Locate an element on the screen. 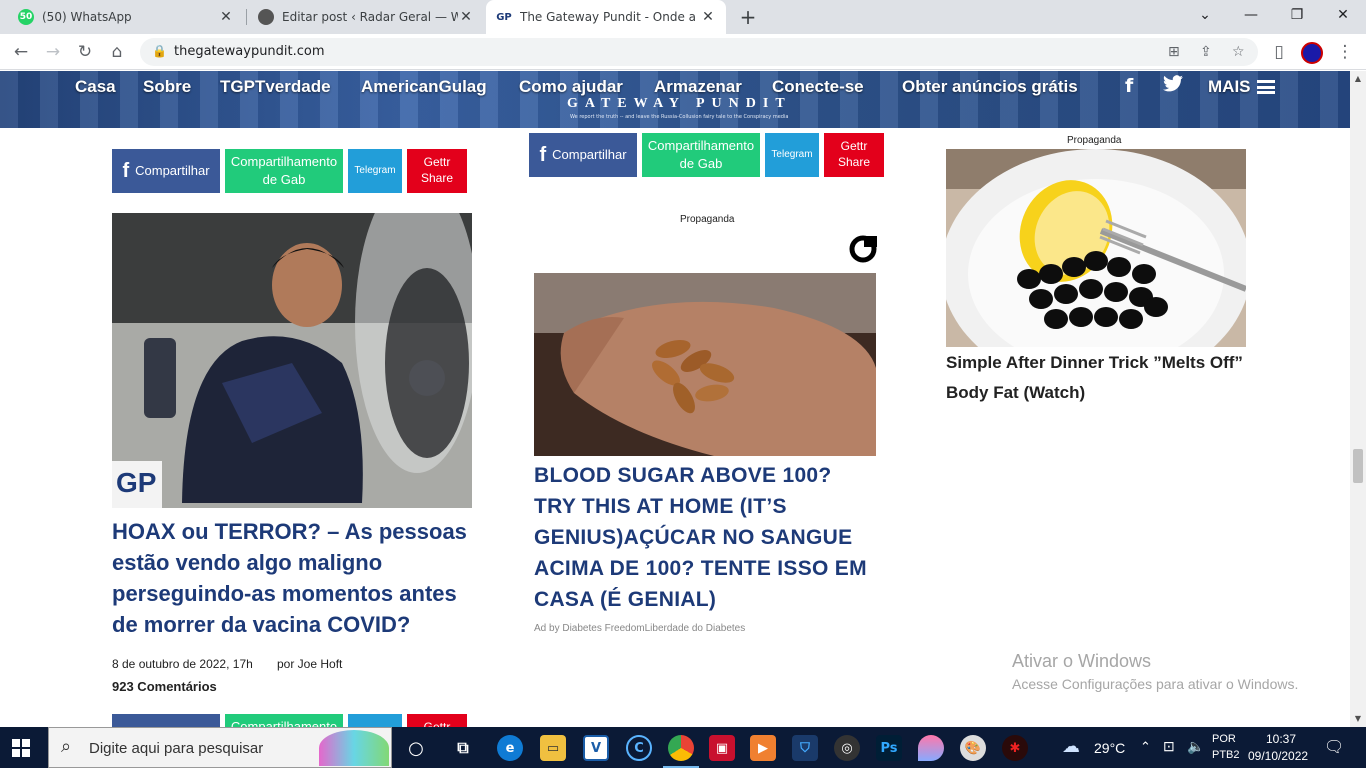  paint-drop-icon is located at coordinates (931, 748).